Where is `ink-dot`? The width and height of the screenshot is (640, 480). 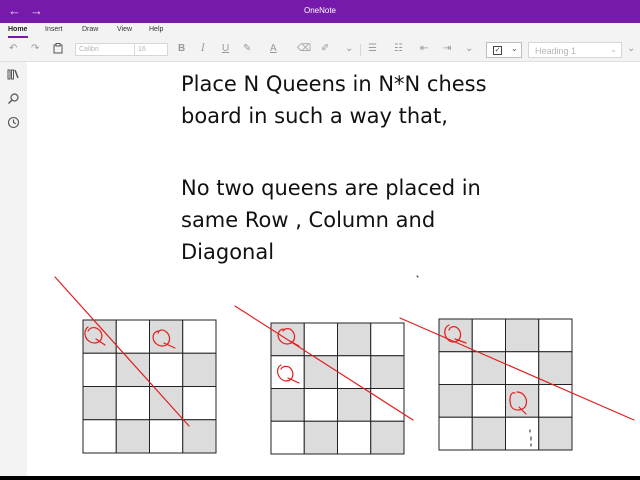
ink-dot is located at coordinates (417, 276).